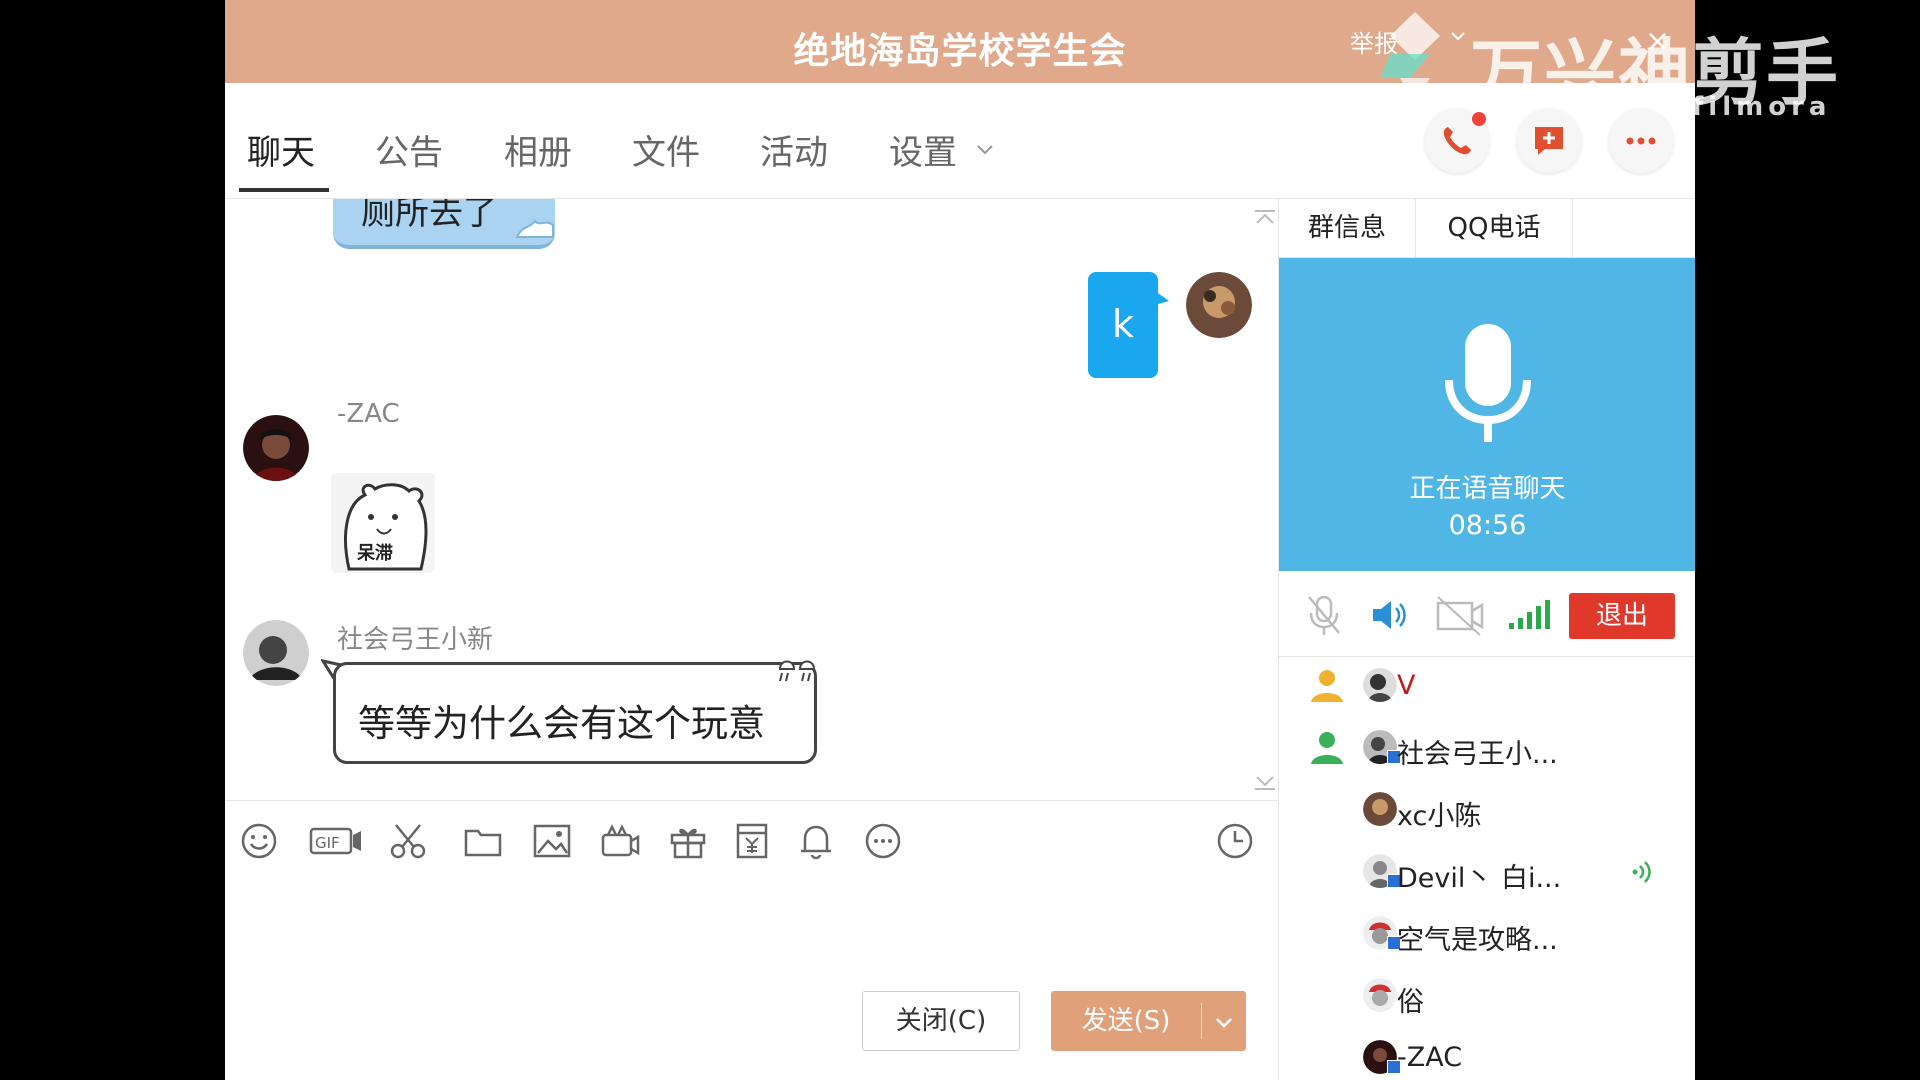  I want to click on exit-call-button: 退出, so click(1622, 616).